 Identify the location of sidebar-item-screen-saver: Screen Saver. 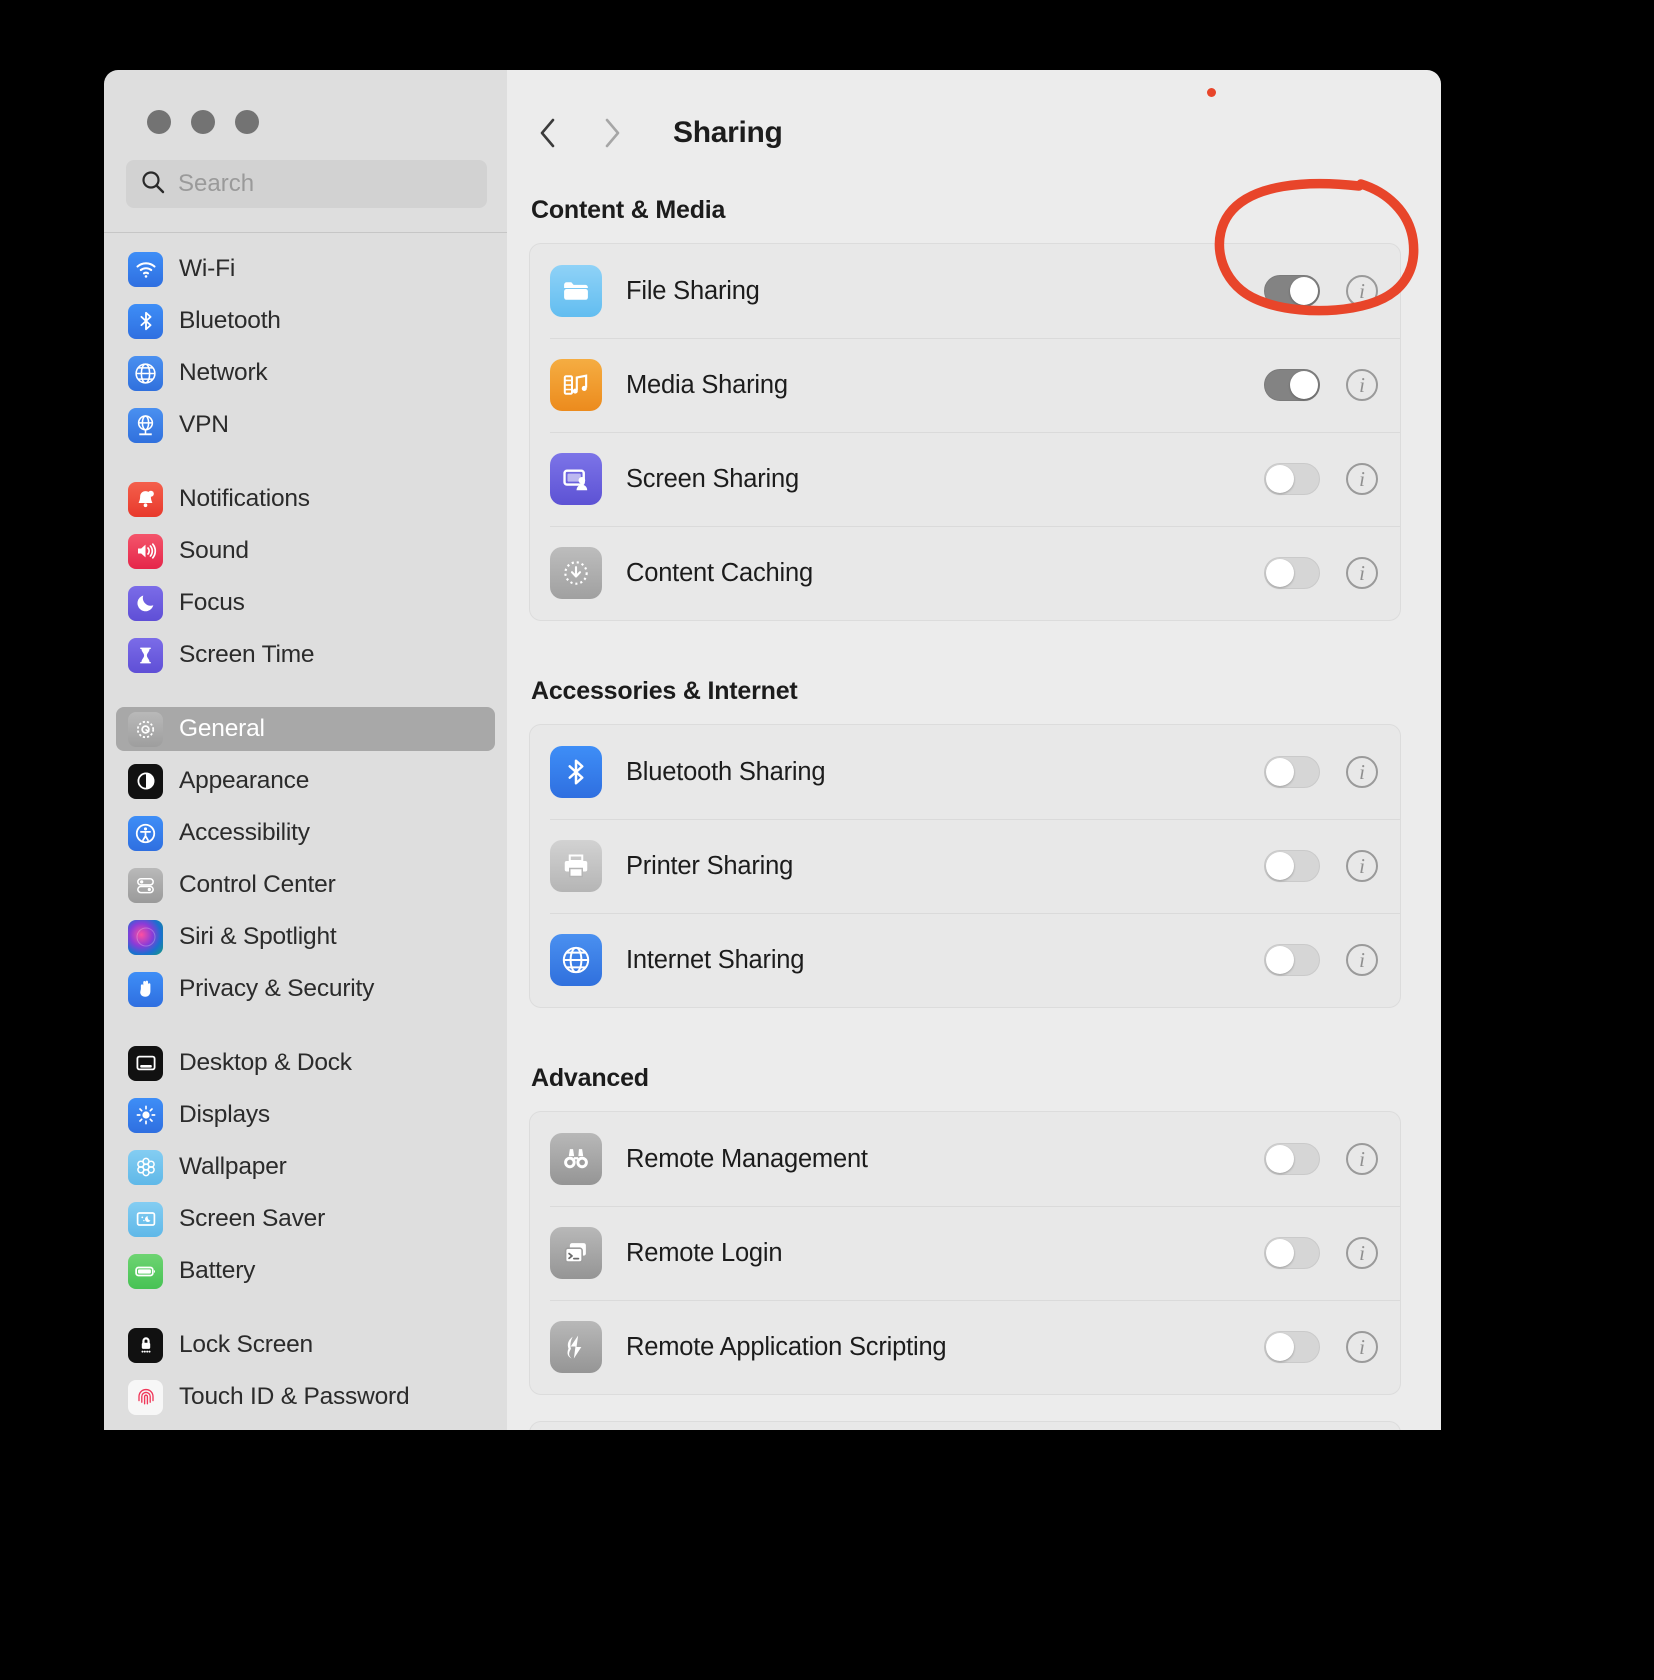
(305, 1219).